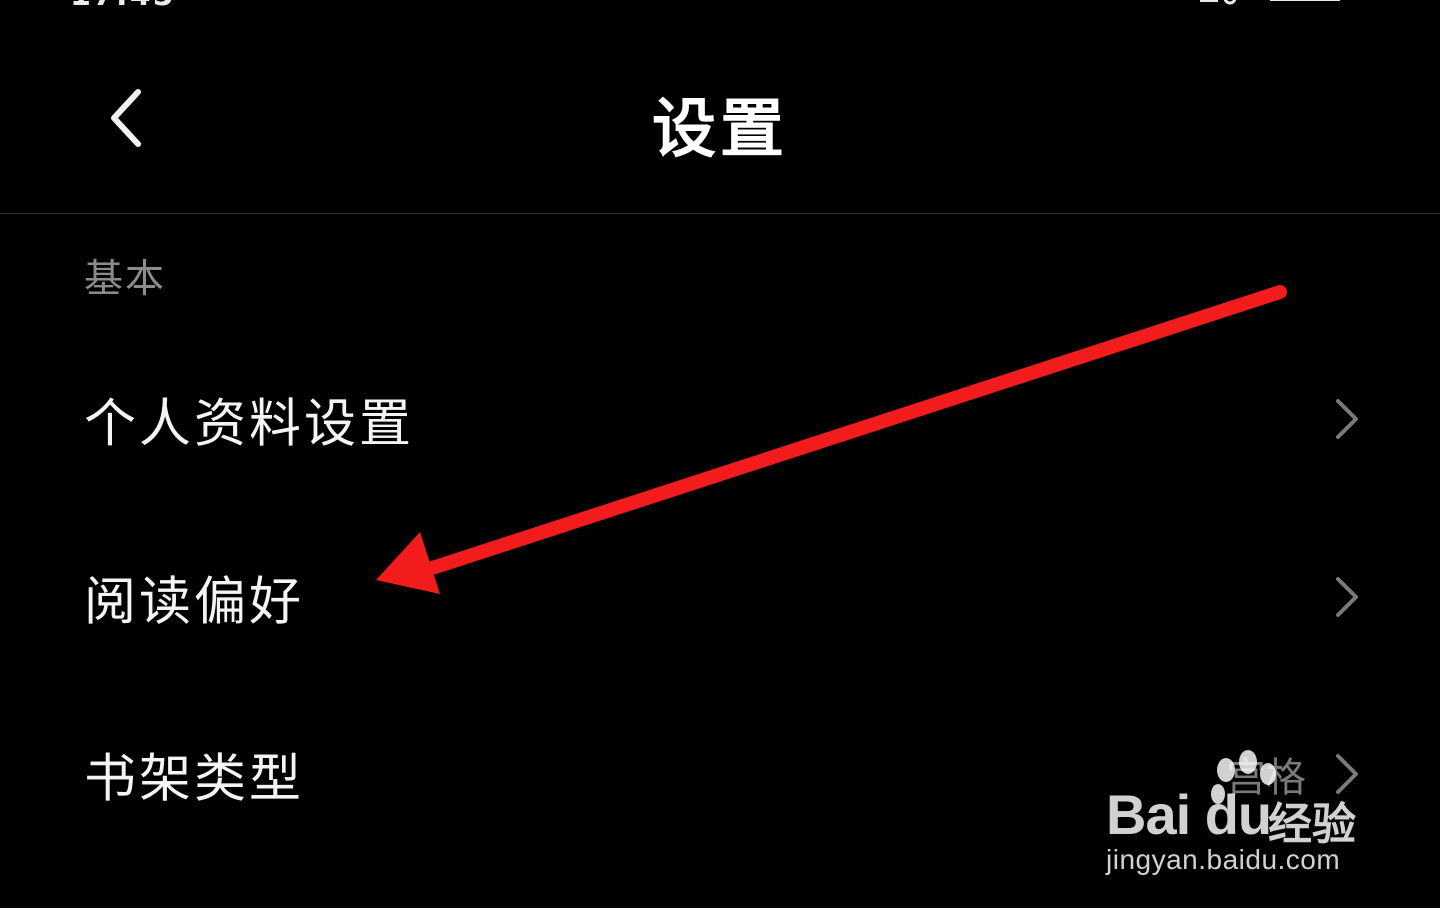 Image resolution: width=1440 pixels, height=908 pixels. I want to click on row-label: 书架类型, so click(194, 779).